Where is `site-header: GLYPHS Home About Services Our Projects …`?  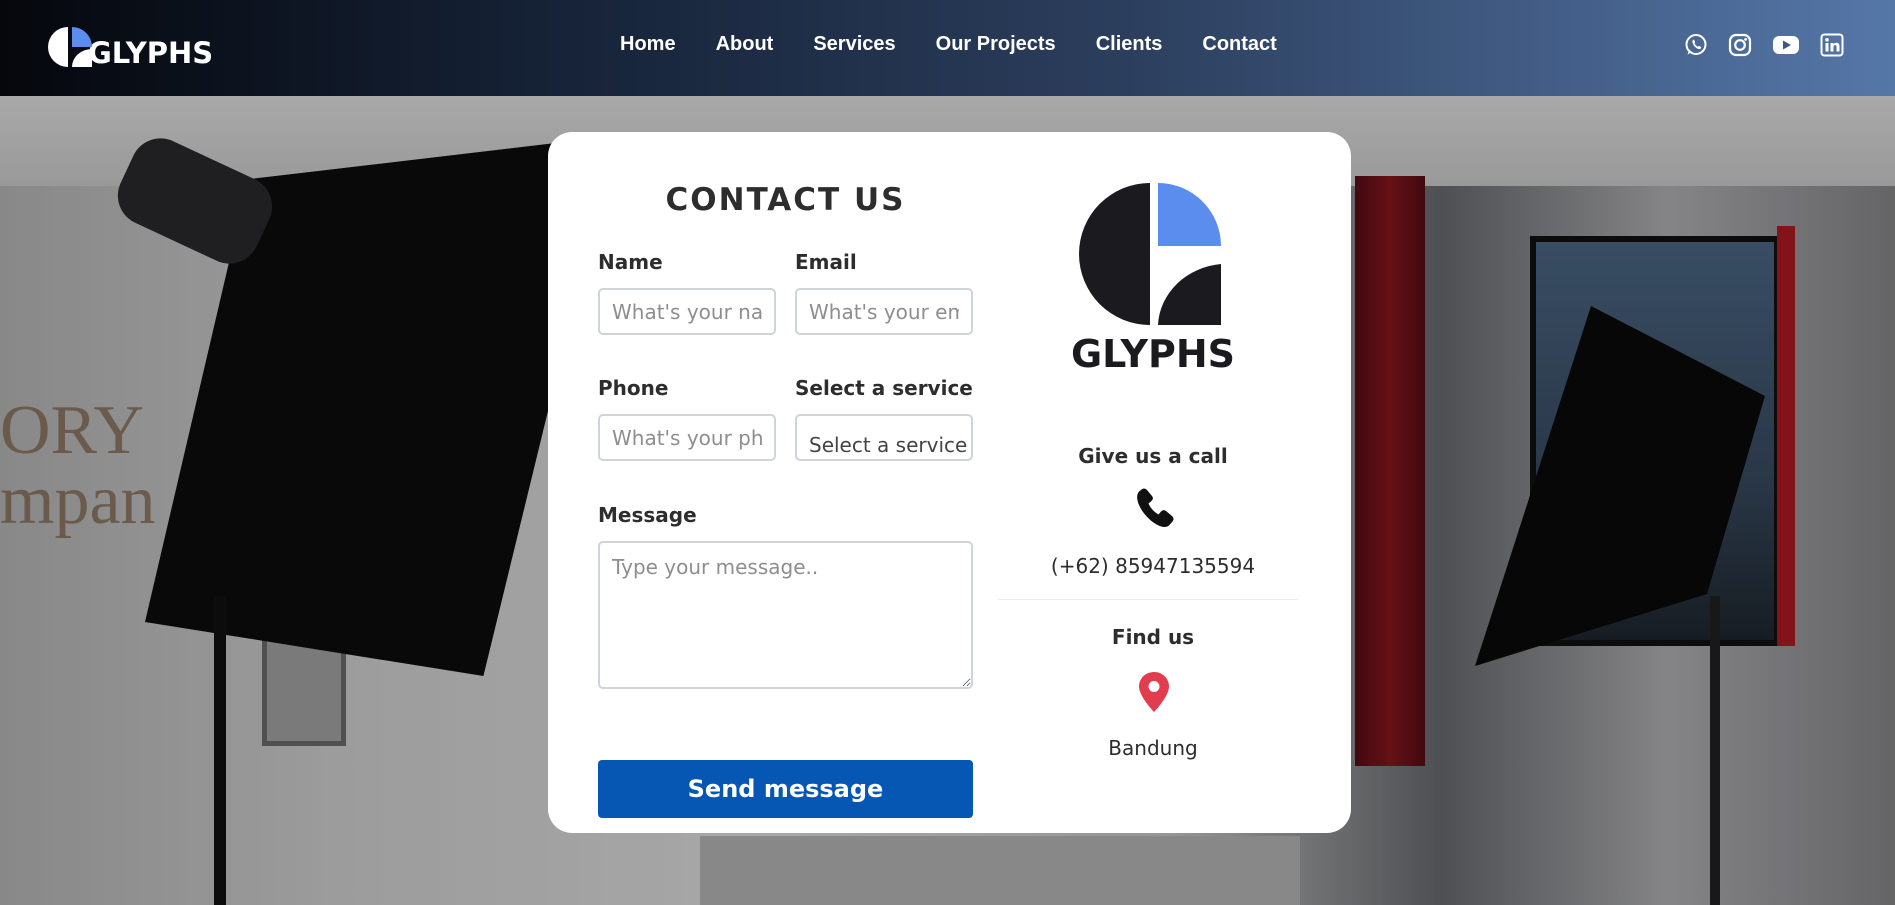 site-header: GLYPHS Home About Services Our Projects … is located at coordinates (947, 48).